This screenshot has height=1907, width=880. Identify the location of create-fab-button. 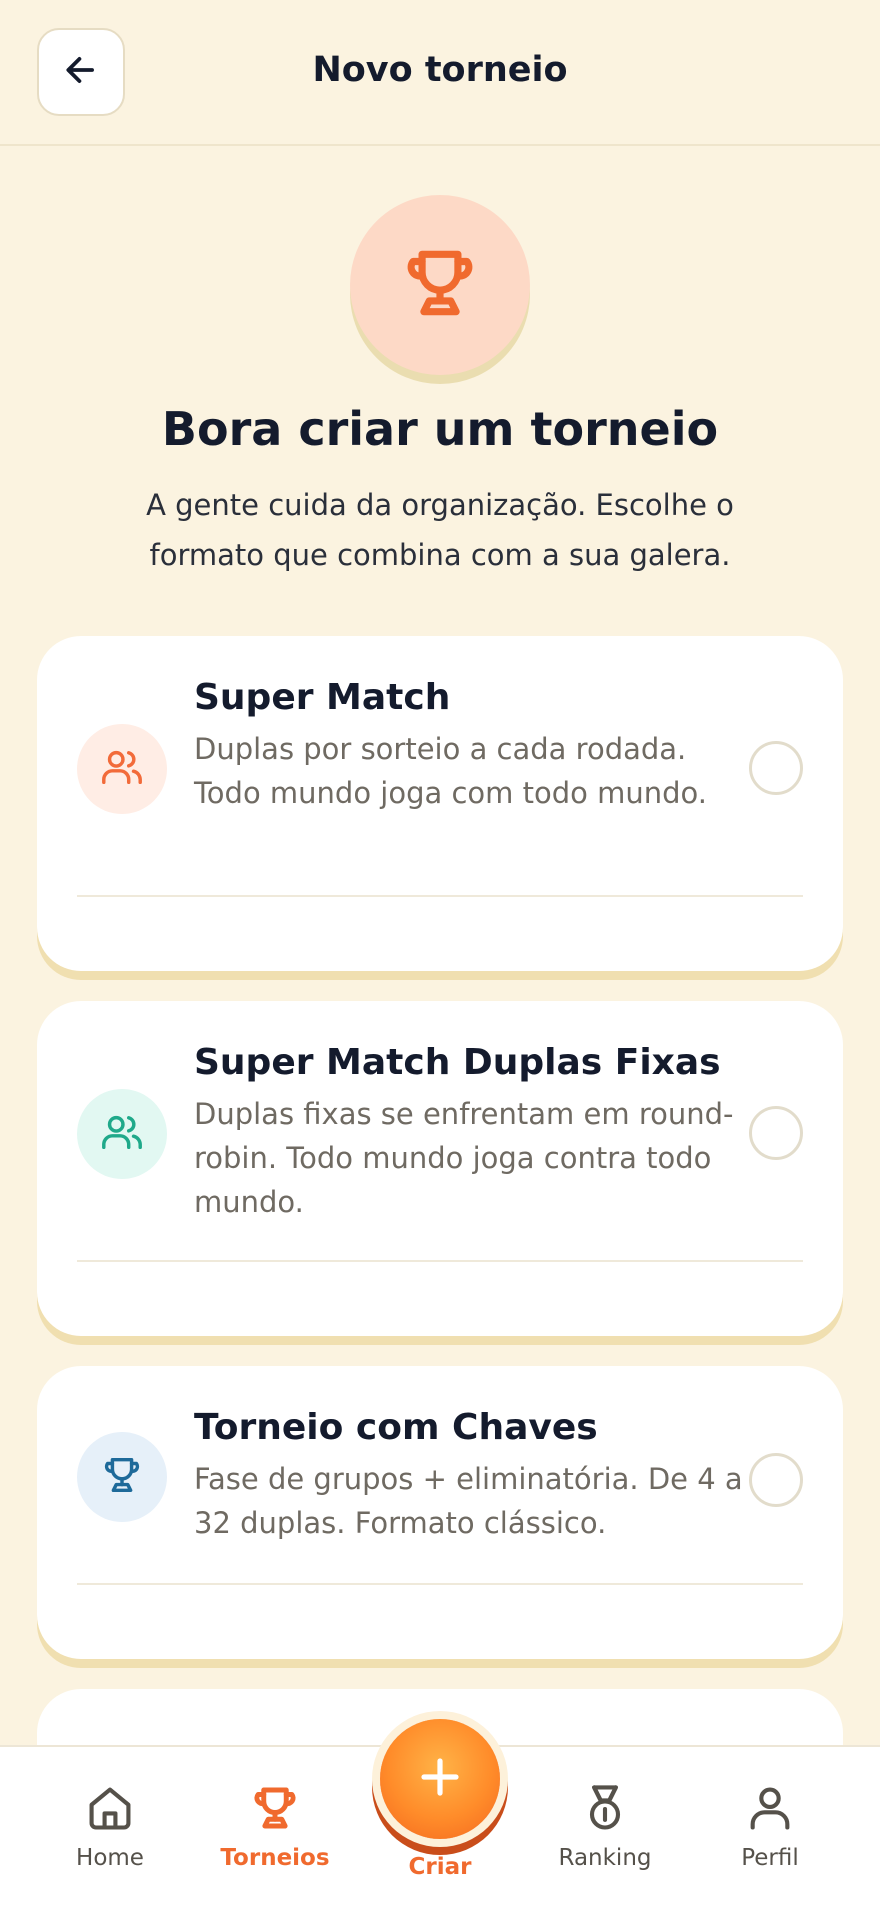
(440, 1779).